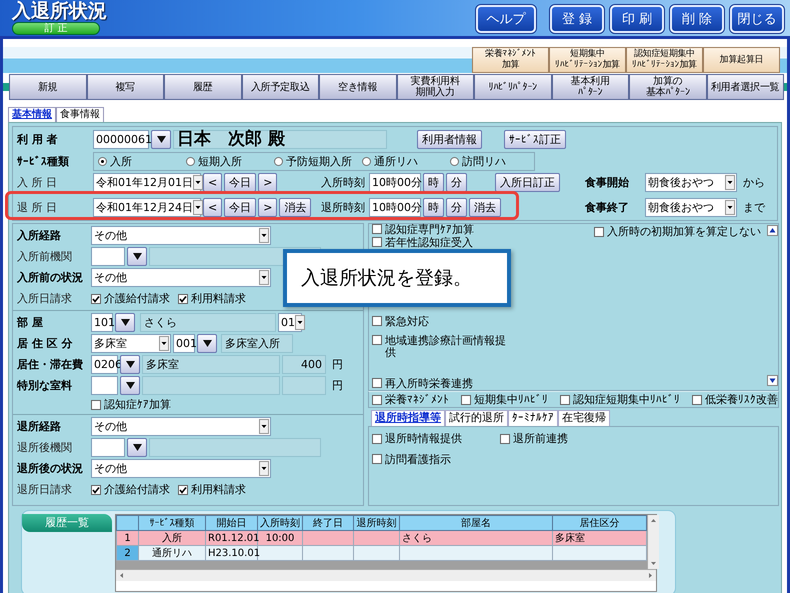 The image size is (790, 593). Describe the element at coordinates (577, 19) in the screenshot. I see `action-button: 登 録` at that location.